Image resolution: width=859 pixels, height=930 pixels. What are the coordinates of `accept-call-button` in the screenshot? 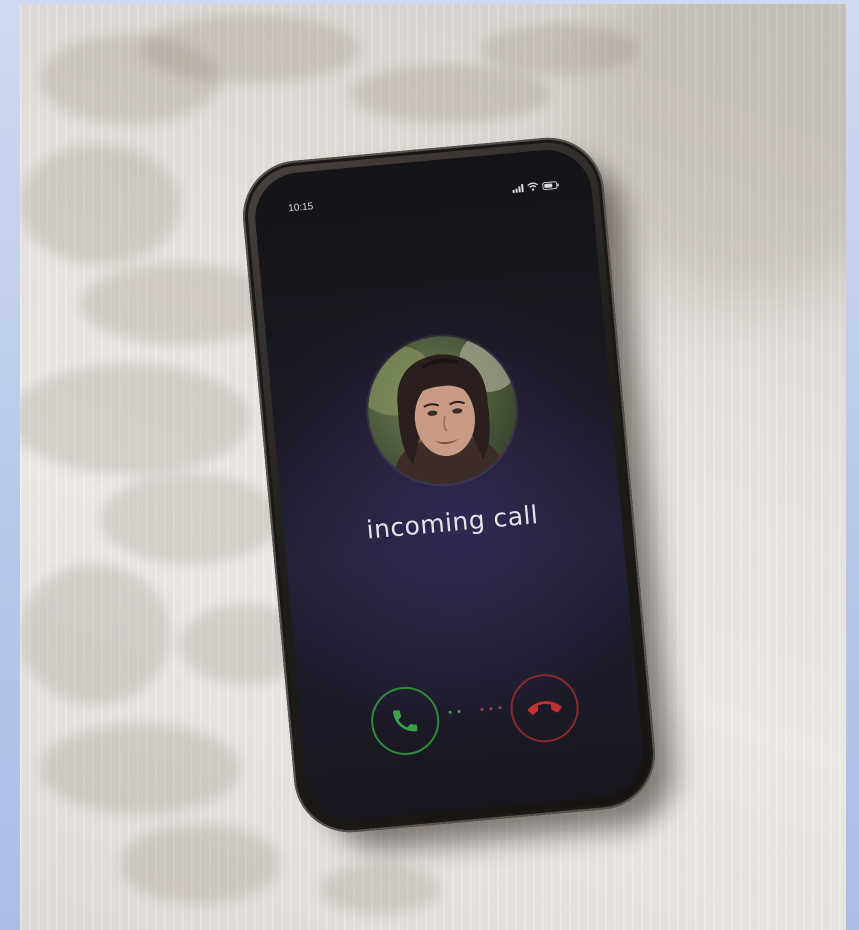 It's located at (405, 720).